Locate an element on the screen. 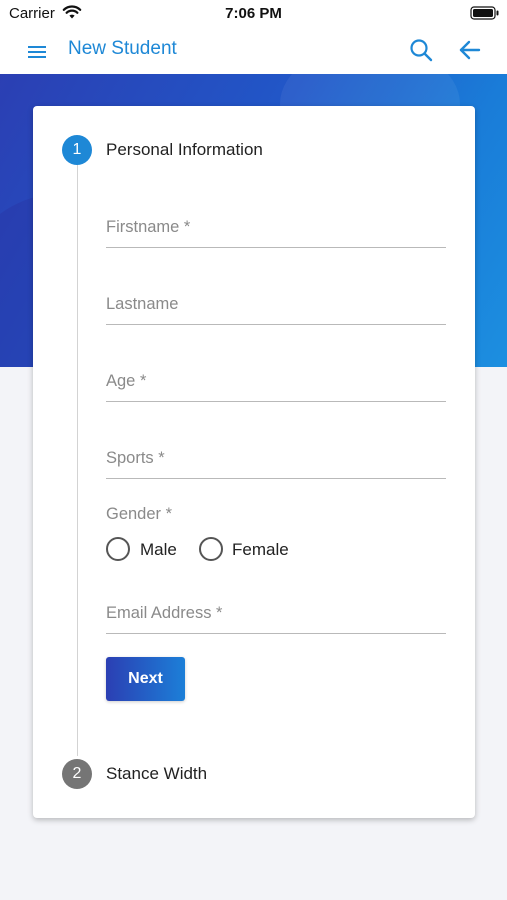  gender-female-label: Female is located at coordinates (260, 550).